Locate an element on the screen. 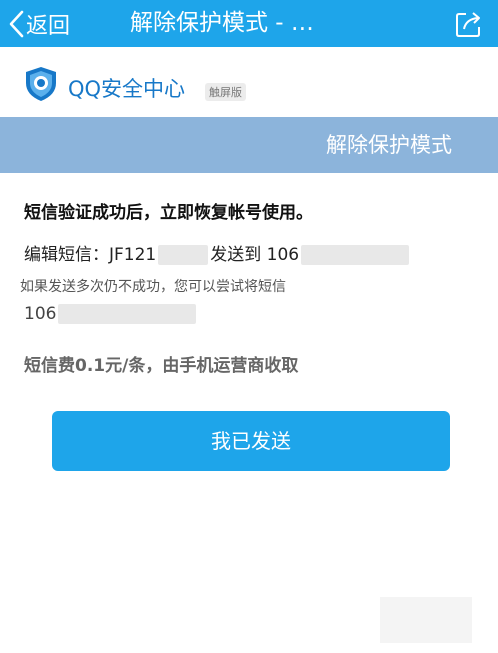 The width and height of the screenshot is (498, 653). brand-header: QQ安全中心 触屏版 is located at coordinates (249, 81).